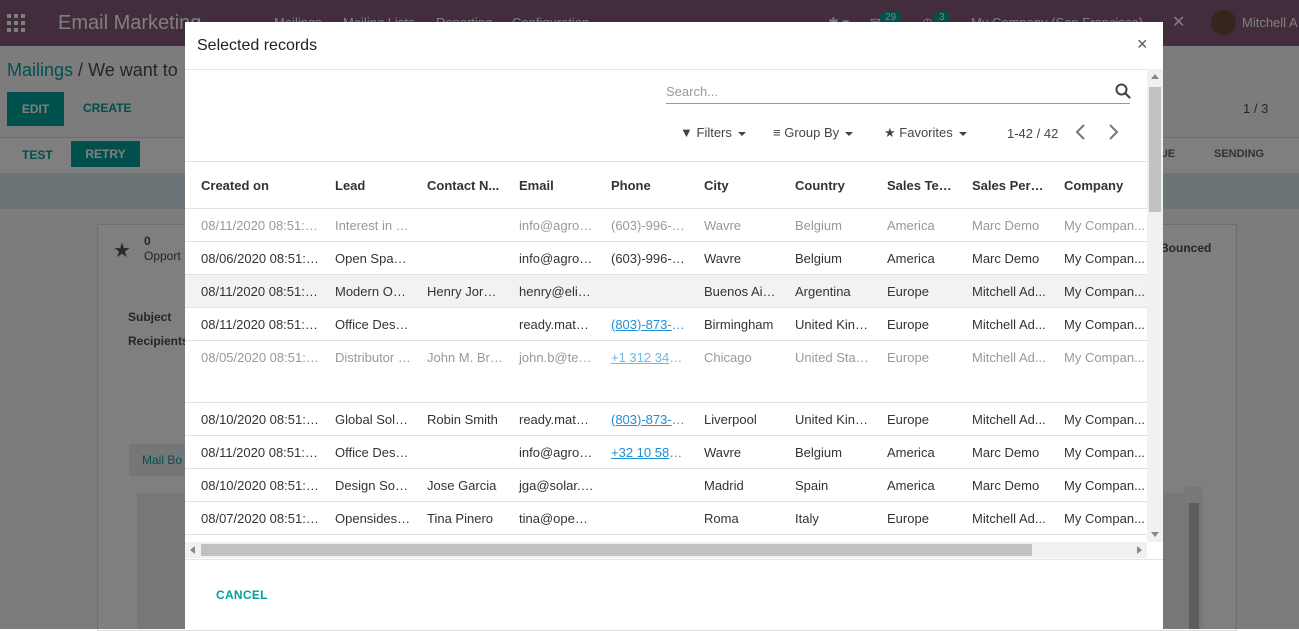  I want to click on star-icon: ★, so click(890, 132).